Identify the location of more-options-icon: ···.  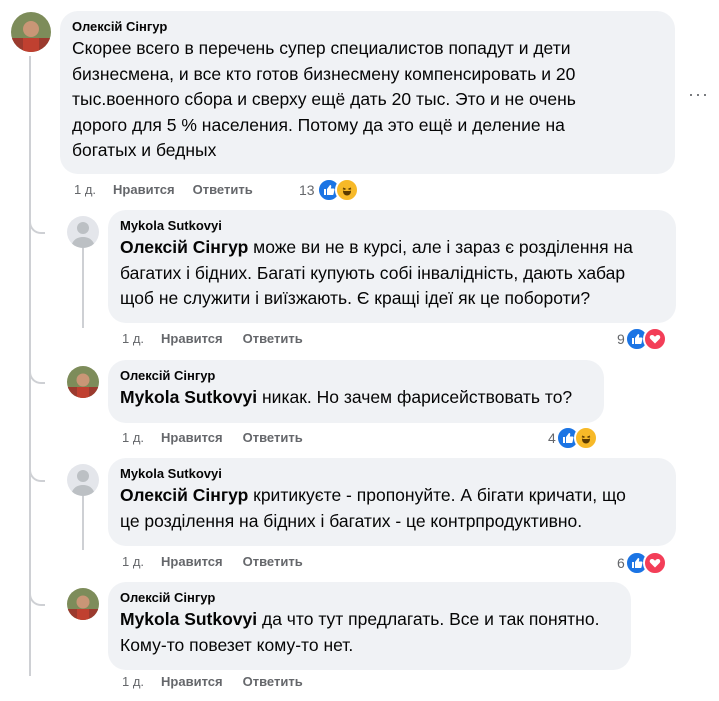
(698, 94).